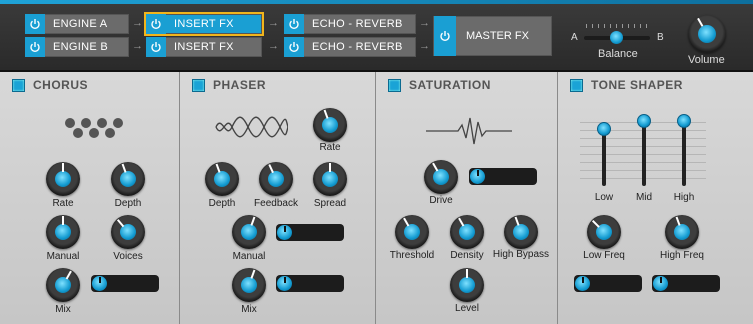 The width and height of the screenshot is (753, 324). I want to click on balance-b-label: B, so click(660, 37).